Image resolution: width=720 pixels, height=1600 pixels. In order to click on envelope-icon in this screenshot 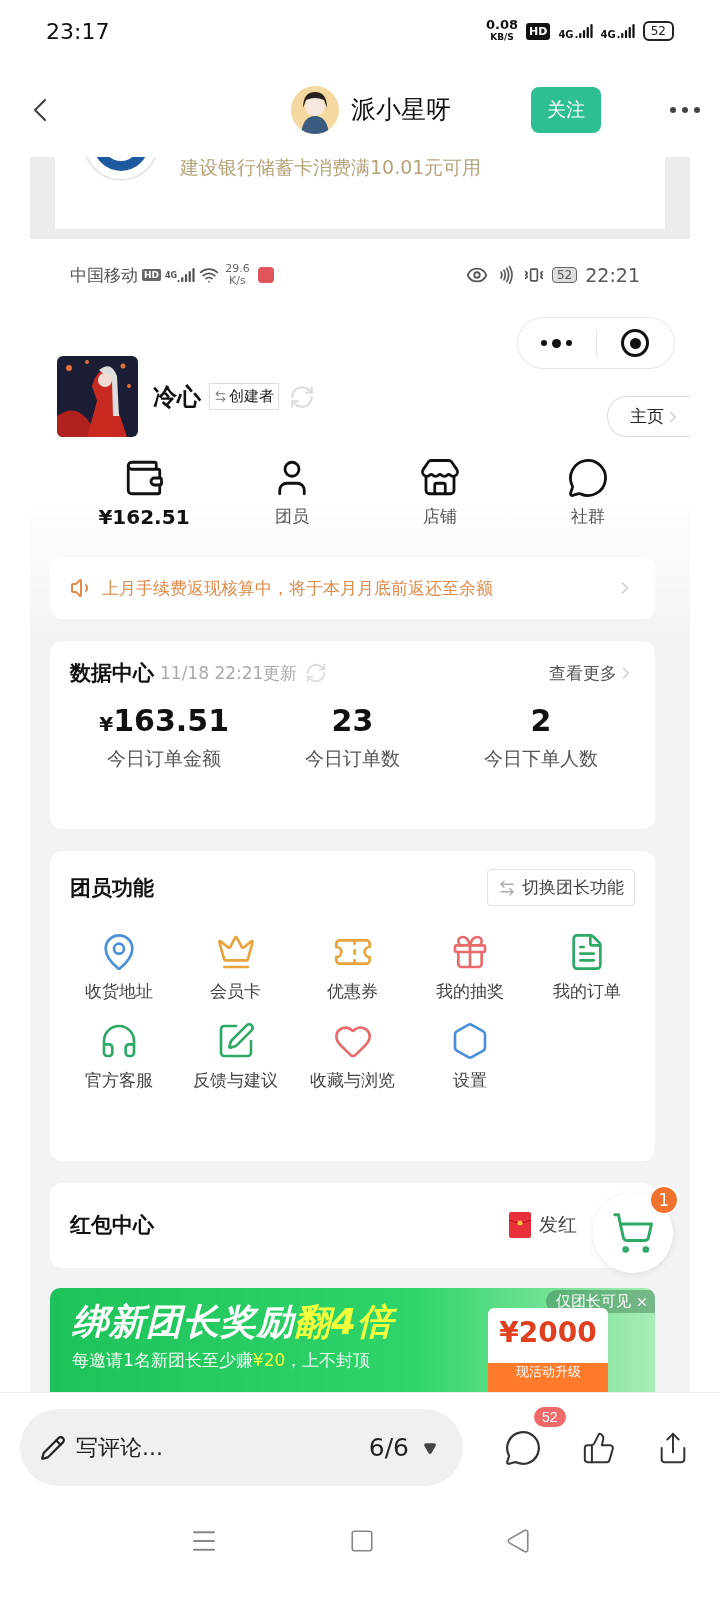, I will do `click(520, 1225)`.